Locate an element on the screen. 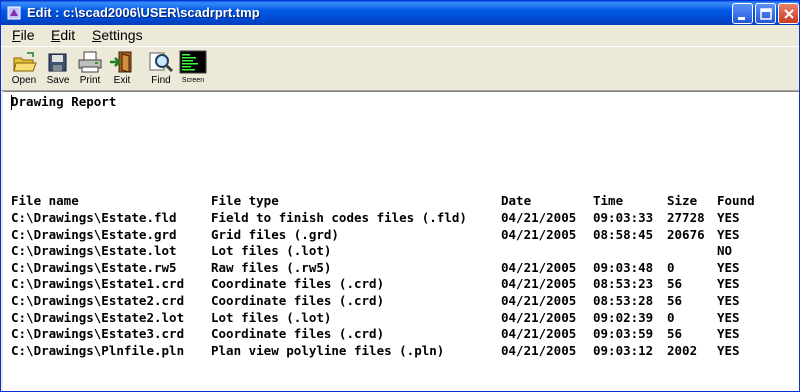  title-bar: Edit : c:\scad2006\USER\scadrprt.tmp is located at coordinates (400, 13).